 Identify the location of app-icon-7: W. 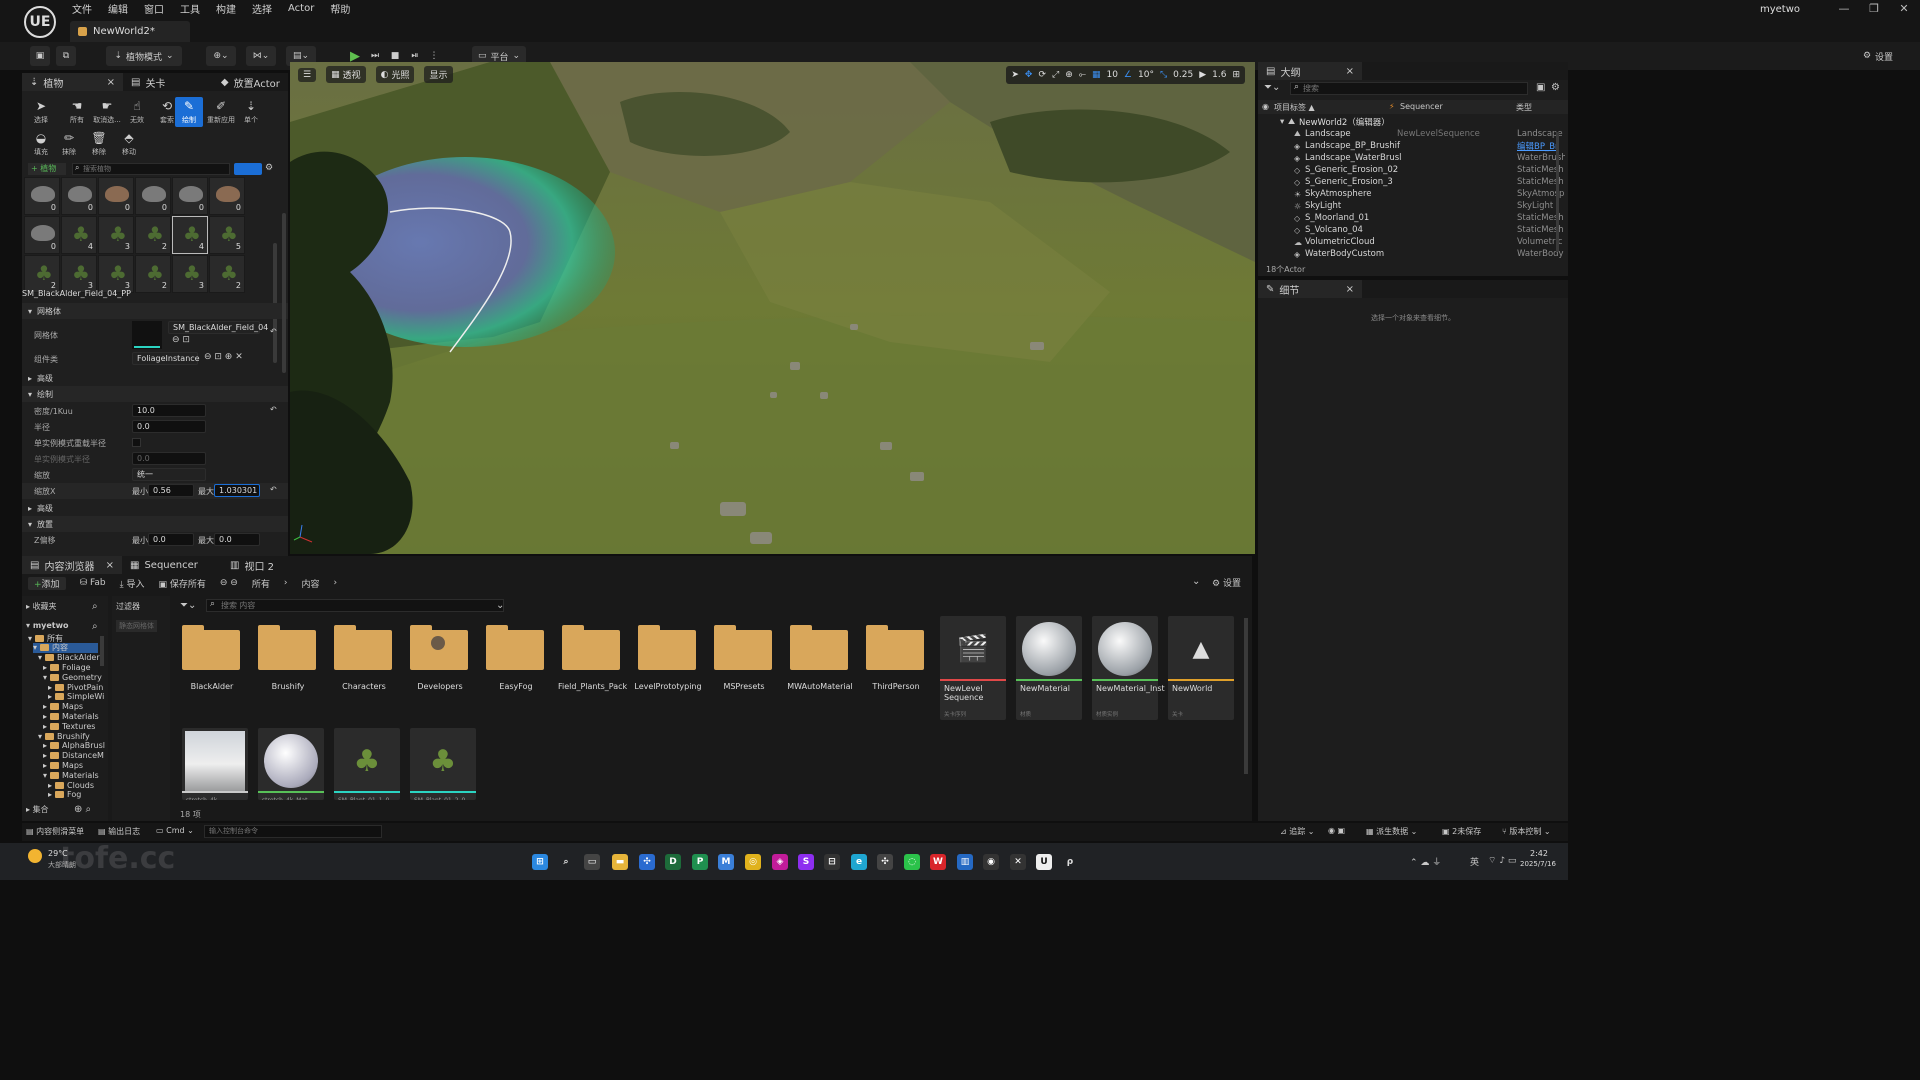
(938, 862).